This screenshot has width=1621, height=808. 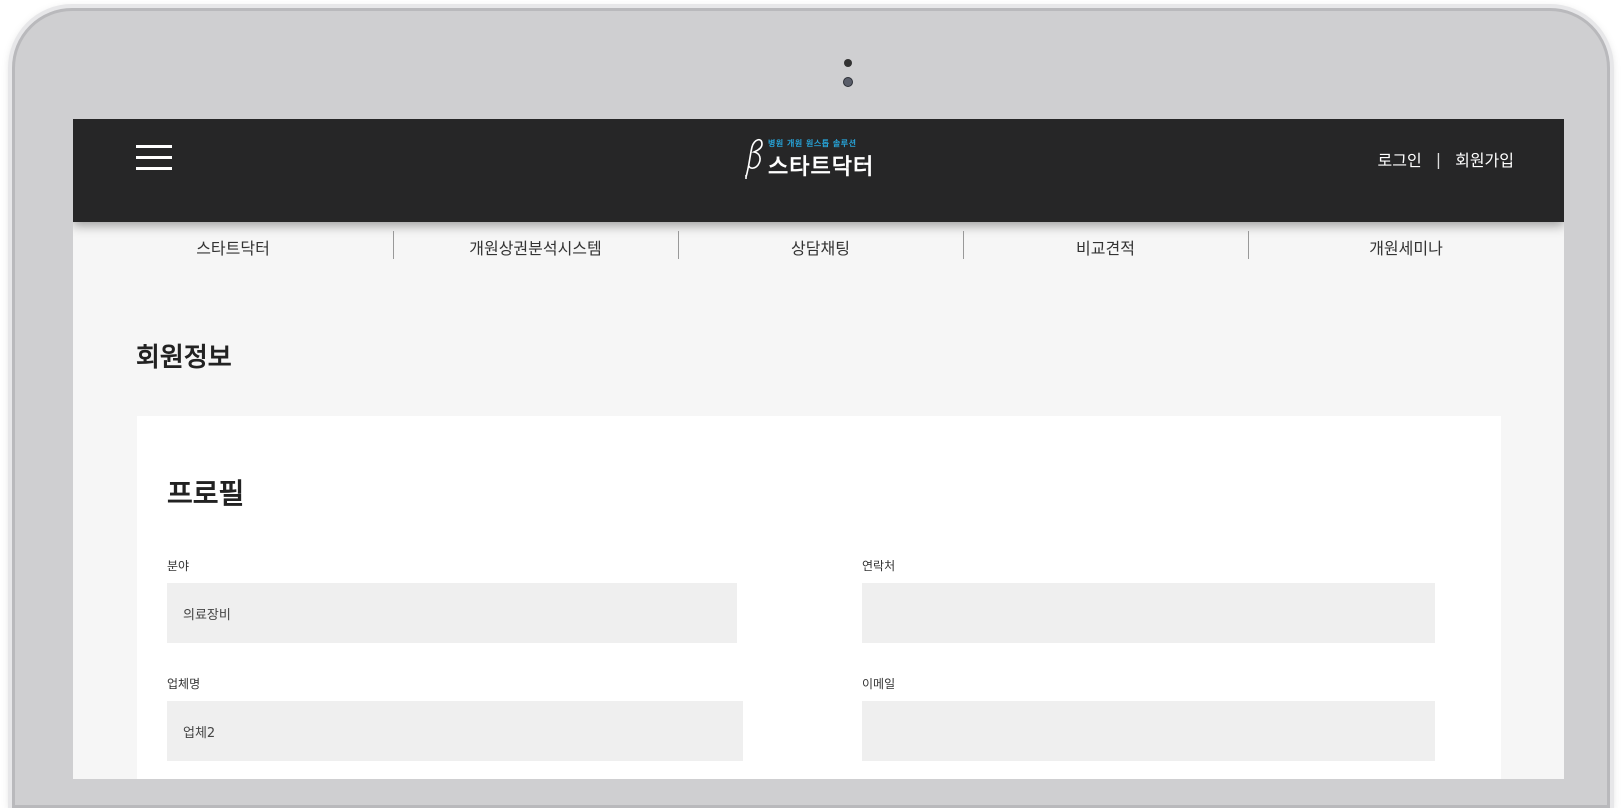 I want to click on page-title: 회원정보, so click(x=184, y=358).